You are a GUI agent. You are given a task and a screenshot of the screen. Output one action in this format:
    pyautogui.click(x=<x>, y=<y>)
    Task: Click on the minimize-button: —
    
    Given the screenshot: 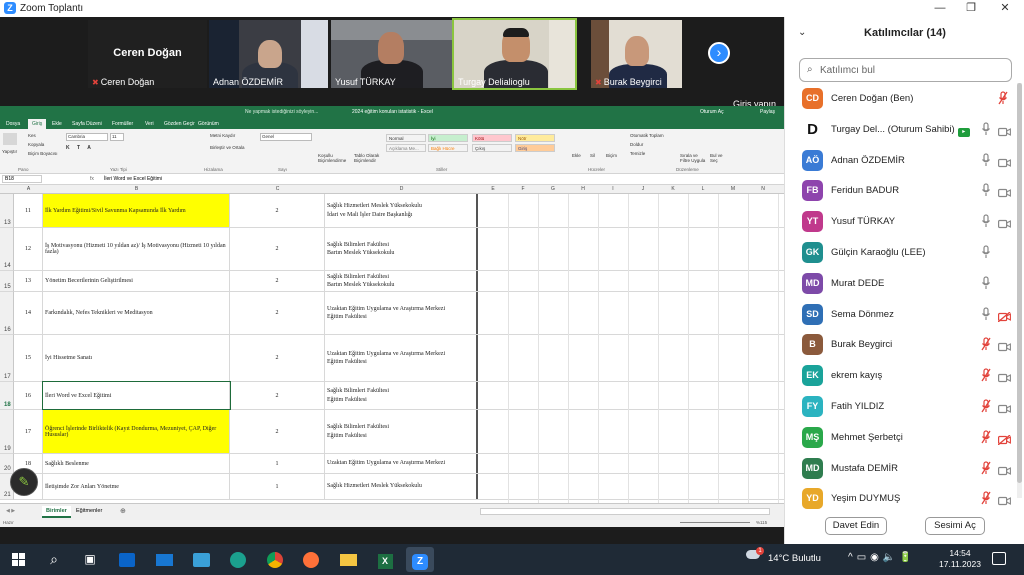 What is the action you would take?
    pyautogui.click(x=940, y=8)
    